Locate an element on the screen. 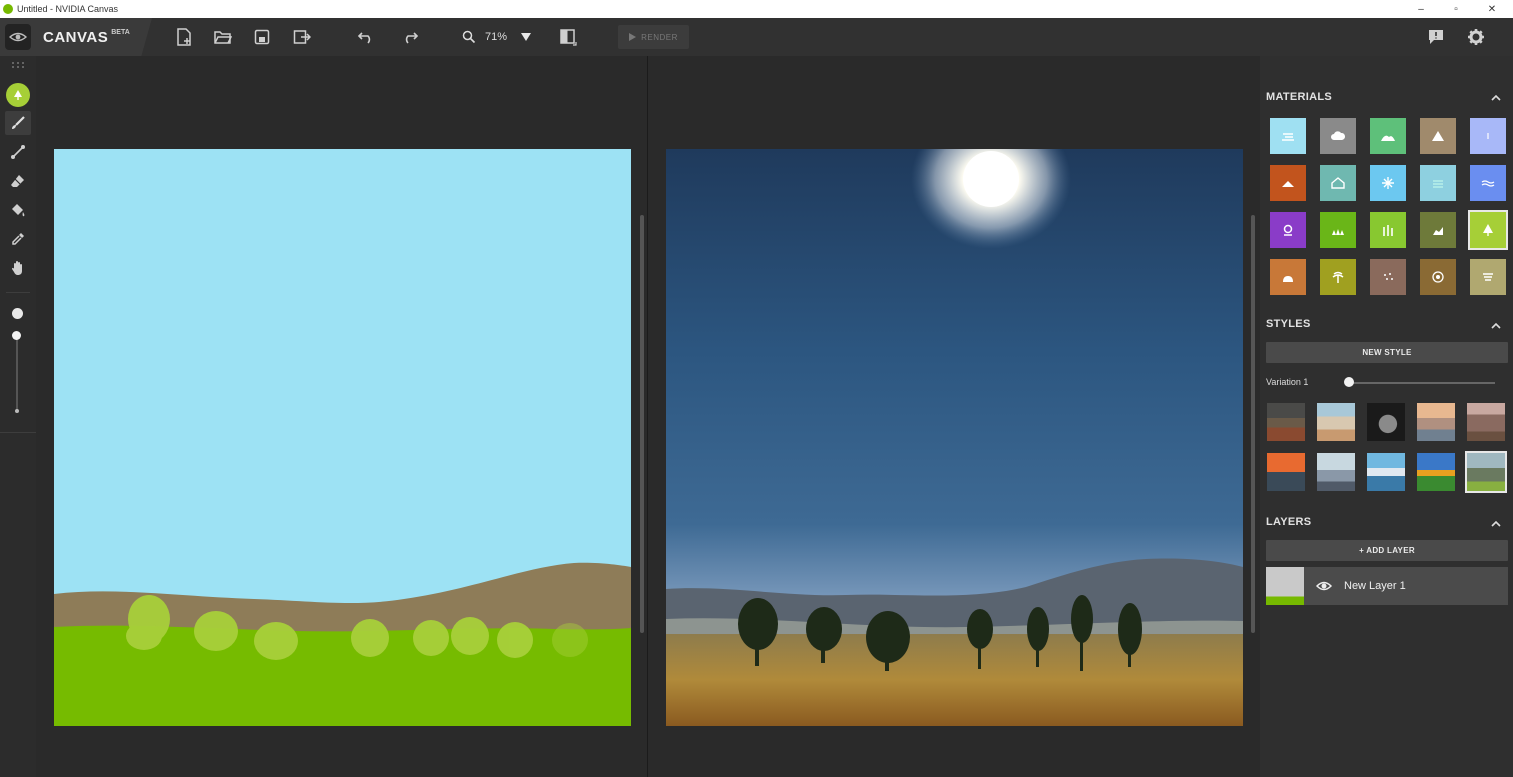 This screenshot has height=777, width=1513. output-scrollbar is located at coordinates (1253, 424).